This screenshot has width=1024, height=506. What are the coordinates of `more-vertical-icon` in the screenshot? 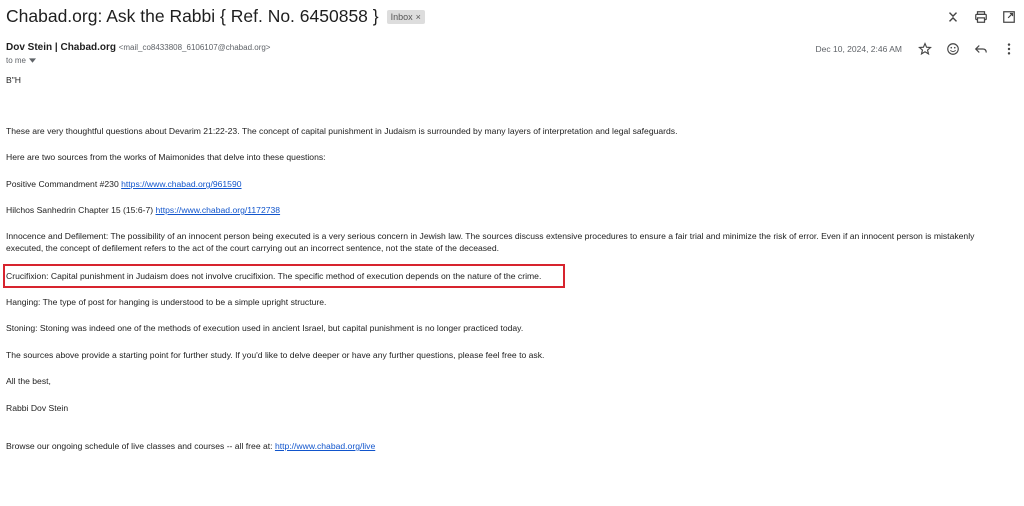 It's located at (1009, 49).